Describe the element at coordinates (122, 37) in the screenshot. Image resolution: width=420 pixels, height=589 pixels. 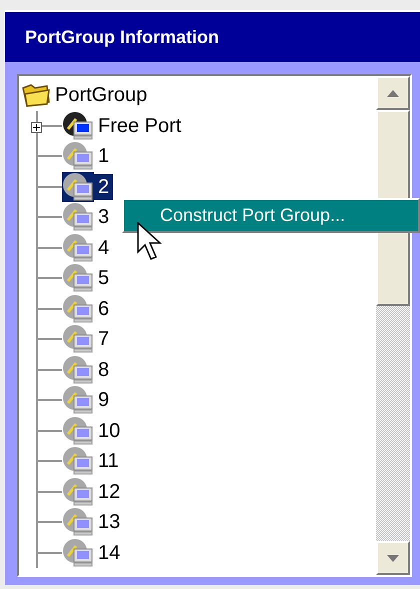
I see `panel-title: PortGroup Information` at that location.